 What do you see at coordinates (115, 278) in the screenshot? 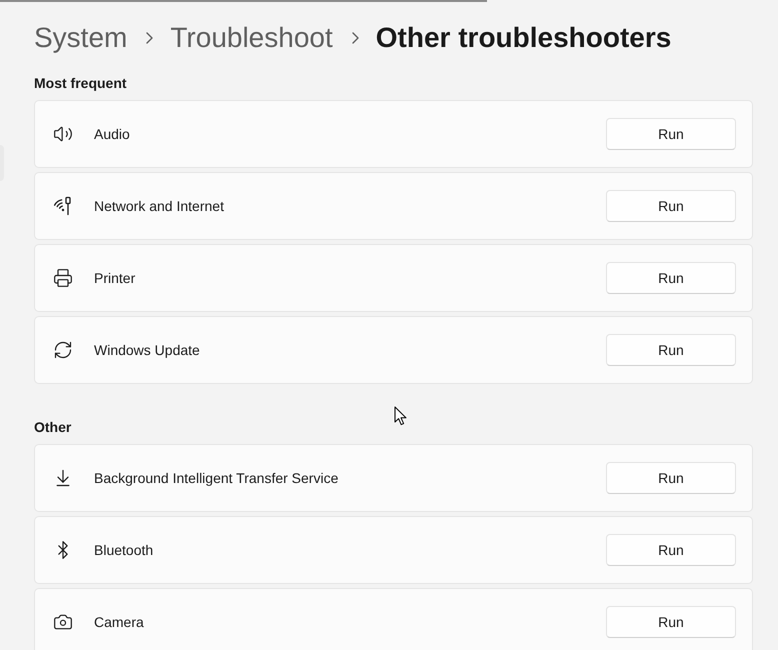
I see `troubleshooter-label: Printer` at bounding box center [115, 278].